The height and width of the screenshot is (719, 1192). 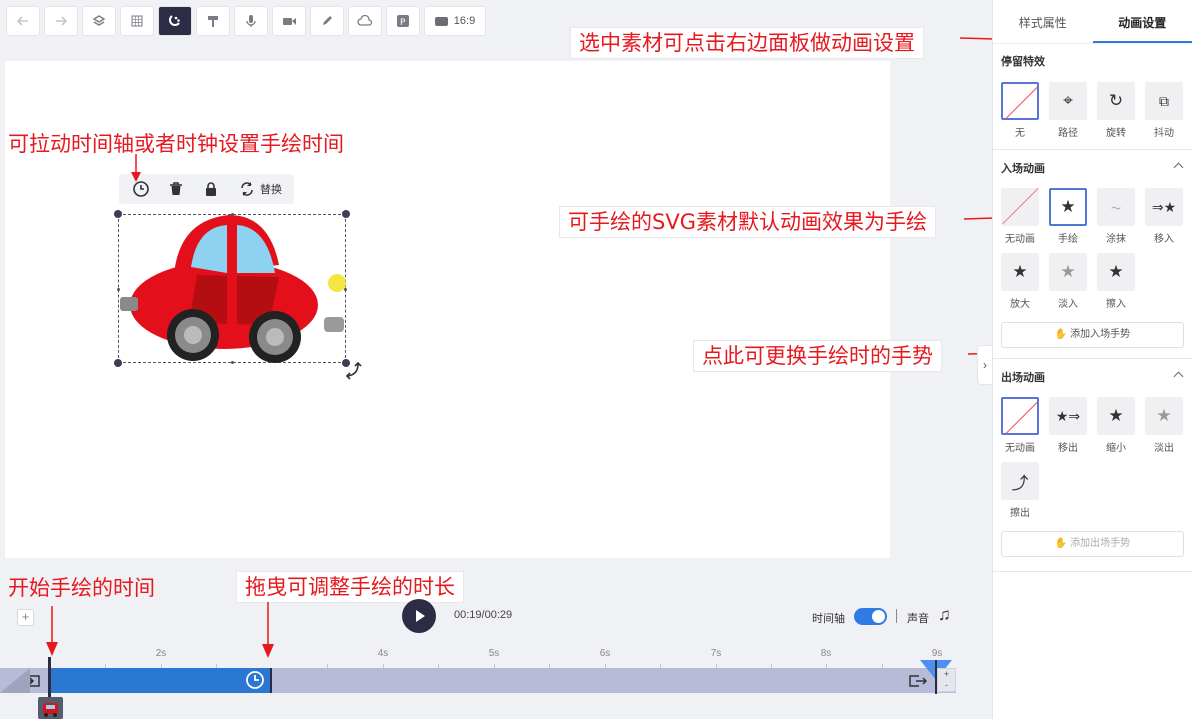 I want to click on enter-wipe-in: ★ 擦入, so click(x=1116, y=281).